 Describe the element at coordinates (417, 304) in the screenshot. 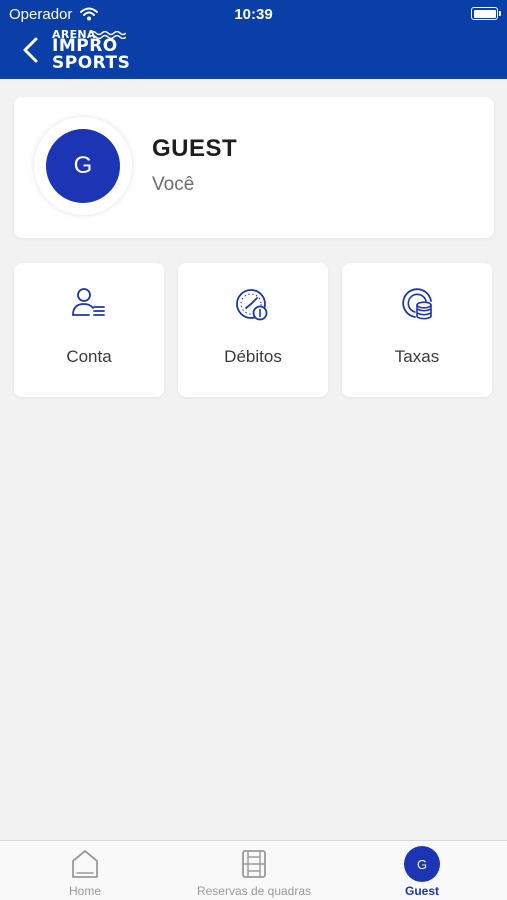

I see `coins-icon` at that location.